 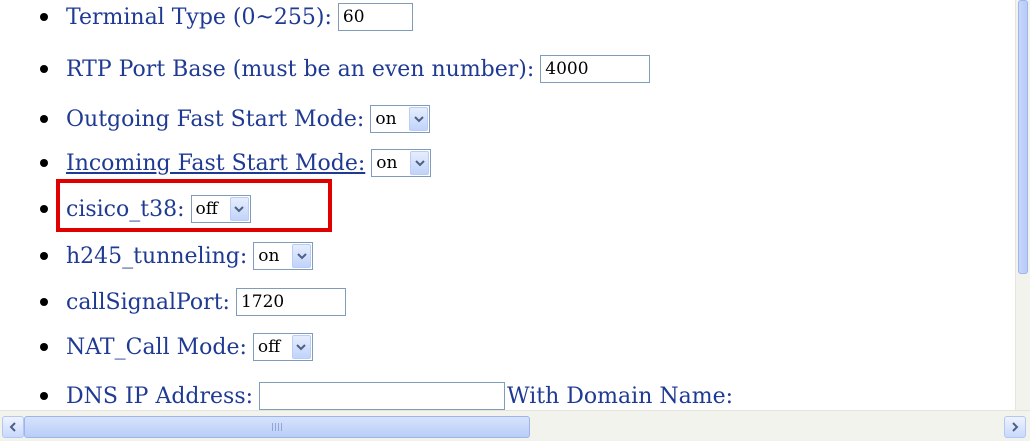 What do you see at coordinates (375, 17) in the screenshot?
I see `terminal-type-input: 60` at bounding box center [375, 17].